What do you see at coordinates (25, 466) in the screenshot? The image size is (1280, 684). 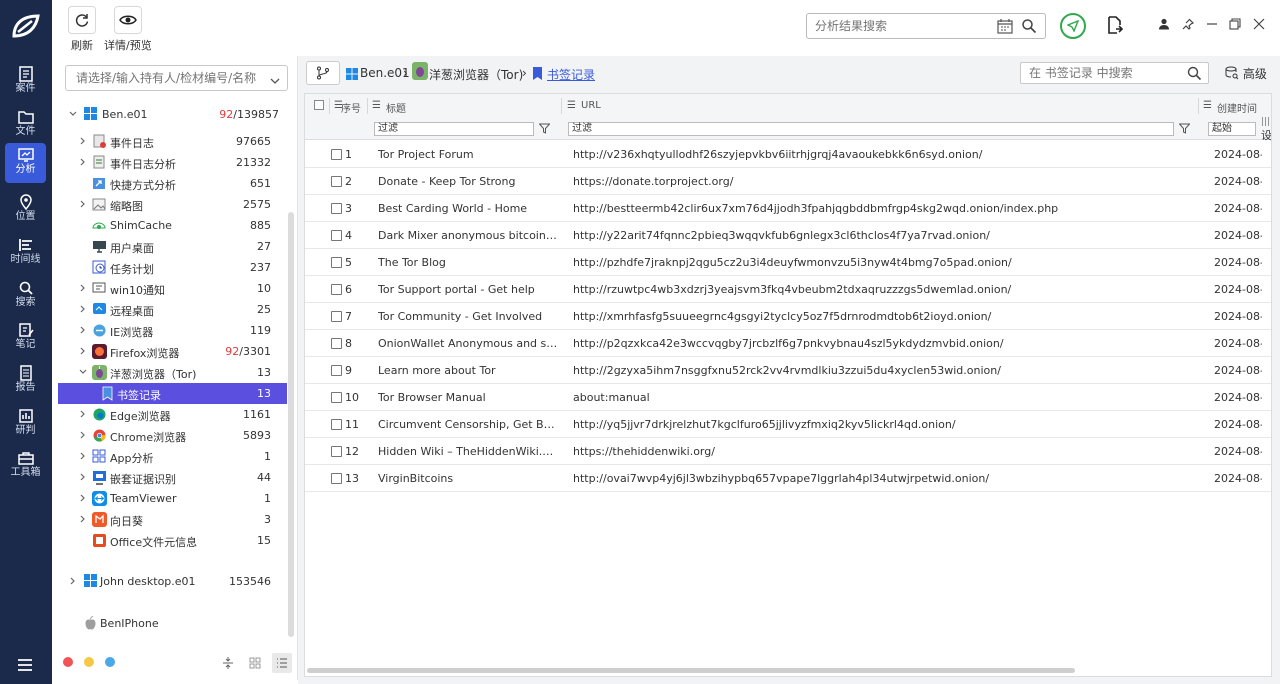 I see `nav-toolbox: 工具箱` at bounding box center [25, 466].